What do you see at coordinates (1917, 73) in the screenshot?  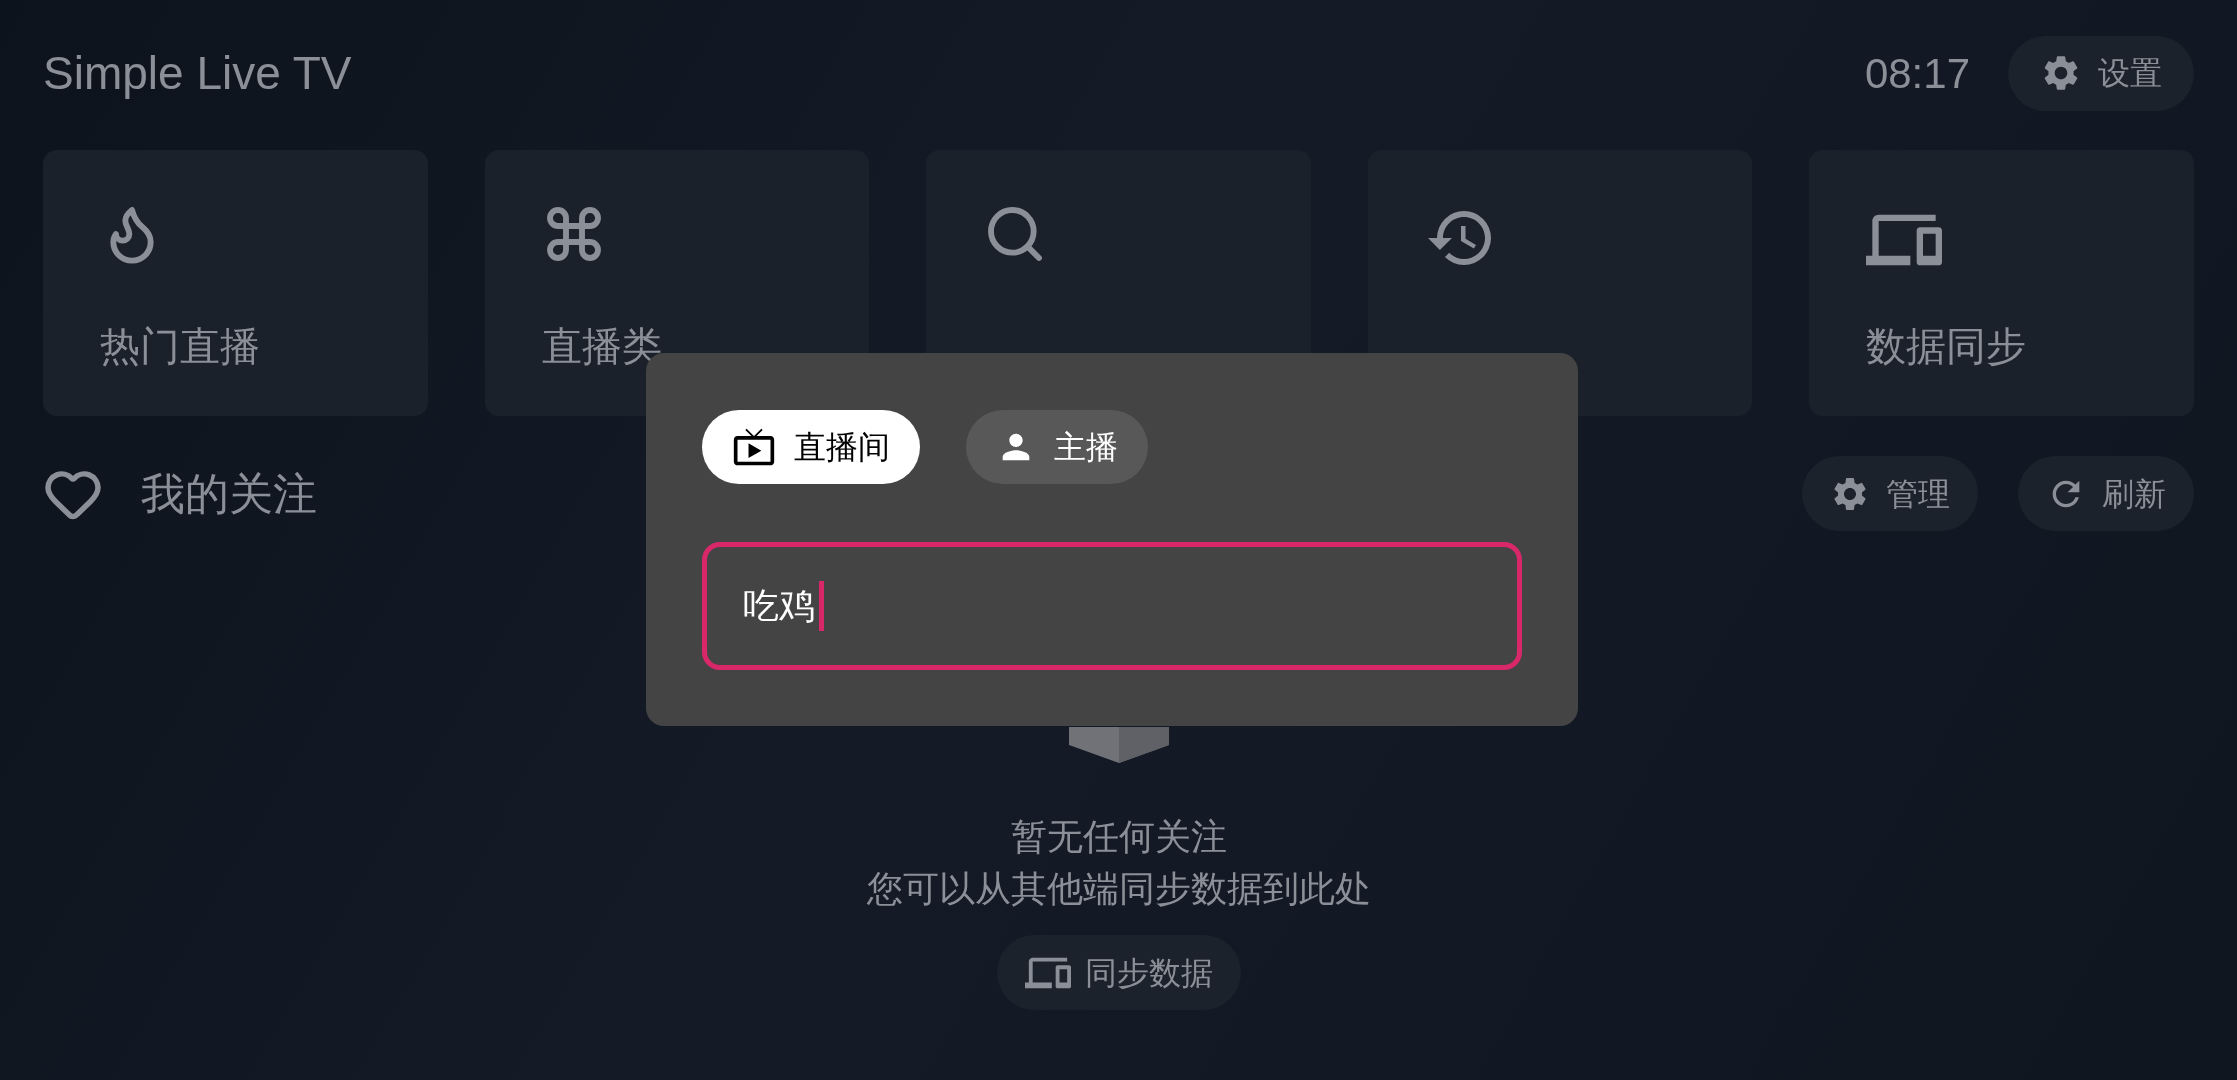 I see `clock: 08:17` at bounding box center [1917, 73].